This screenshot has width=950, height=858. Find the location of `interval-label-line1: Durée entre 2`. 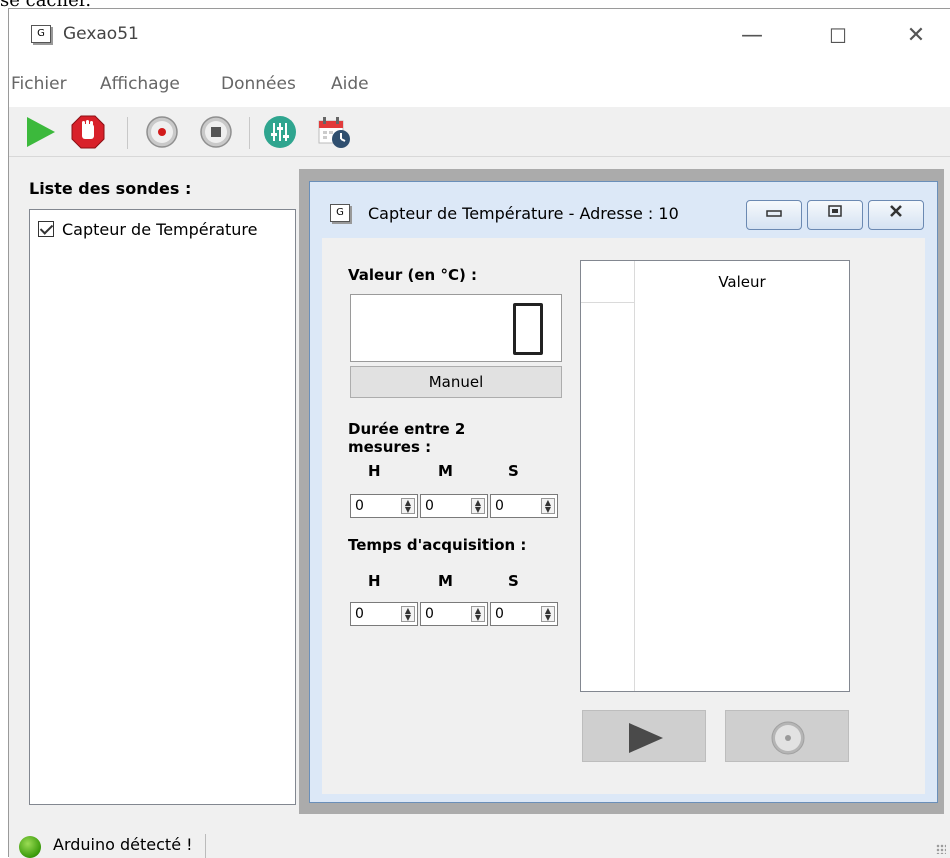

interval-label-line1: Durée entre 2 is located at coordinates (407, 429).